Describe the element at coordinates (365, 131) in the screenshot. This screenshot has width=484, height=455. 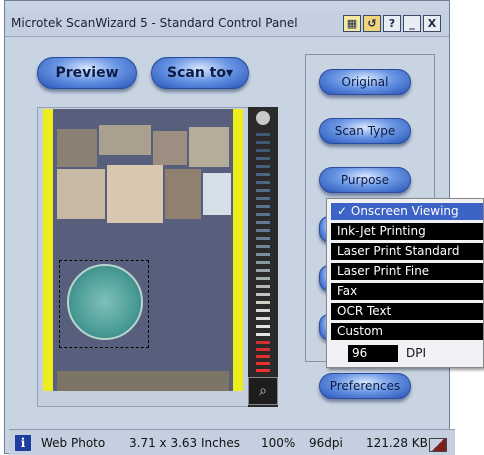
I see `scan-type-button: Scan Type` at that location.